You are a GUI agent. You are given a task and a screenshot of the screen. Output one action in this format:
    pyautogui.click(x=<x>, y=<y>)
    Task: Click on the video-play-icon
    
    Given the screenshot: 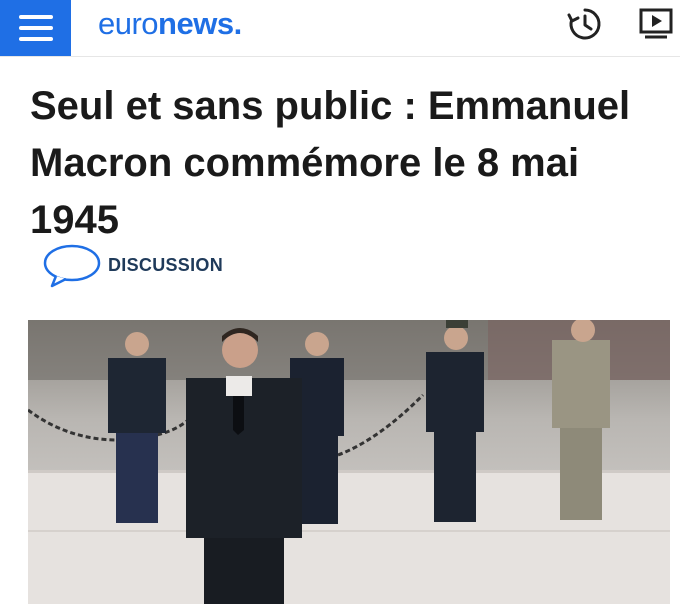 What is the action you would take?
    pyautogui.click(x=656, y=26)
    